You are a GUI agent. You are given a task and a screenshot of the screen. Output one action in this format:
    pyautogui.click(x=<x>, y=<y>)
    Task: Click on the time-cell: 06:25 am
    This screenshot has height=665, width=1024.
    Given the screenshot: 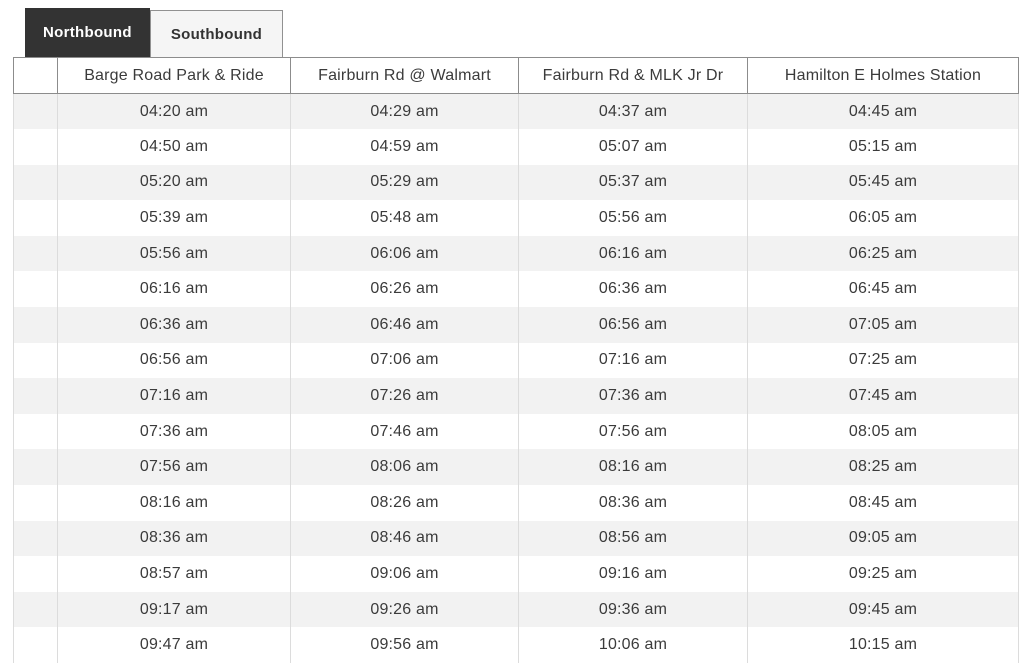 What is the action you would take?
    pyautogui.click(x=883, y=253)
    